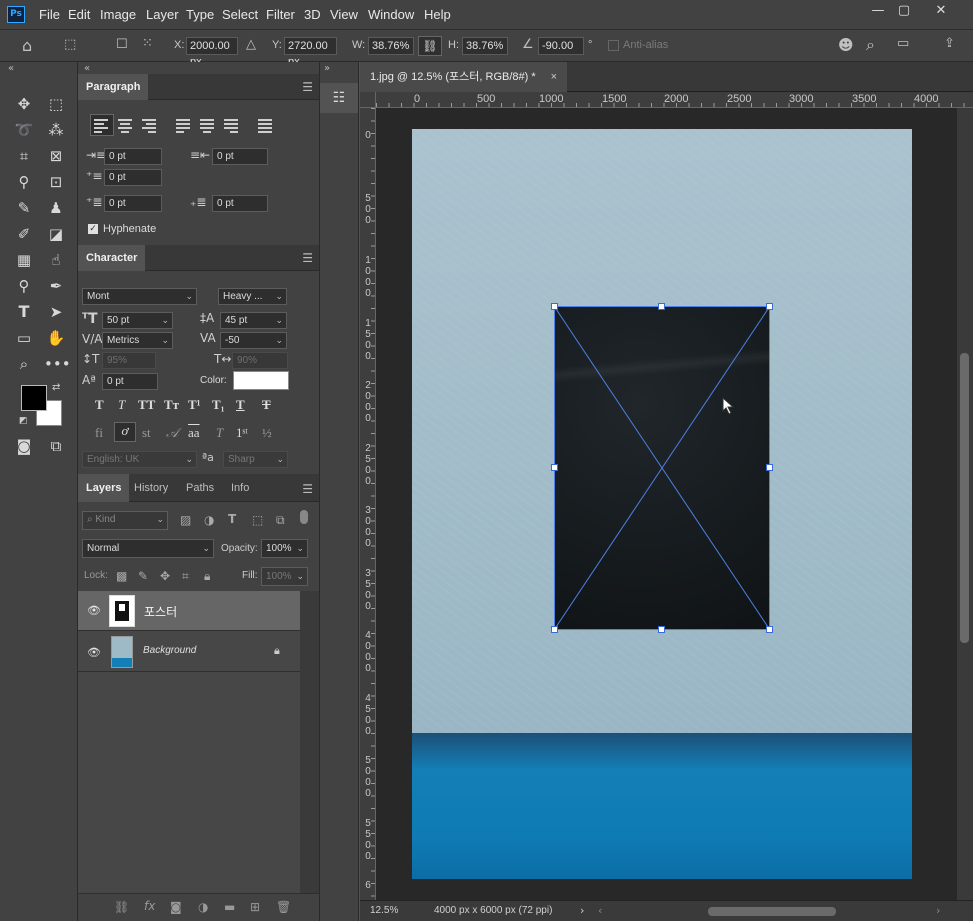  I want to click on menu-window: Window, so click(391, 14).